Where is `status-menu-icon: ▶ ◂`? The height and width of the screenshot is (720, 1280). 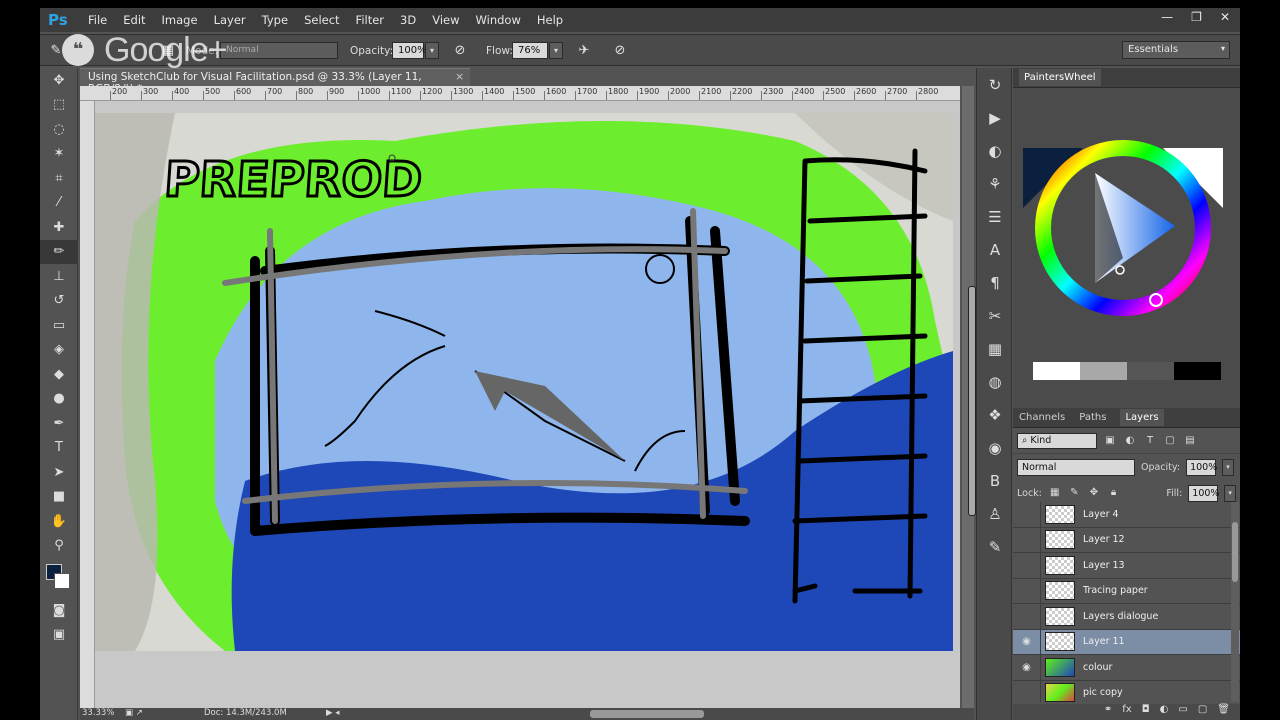
status-menu-icon: ▶ ◂ is located at coordinates (333, 713).